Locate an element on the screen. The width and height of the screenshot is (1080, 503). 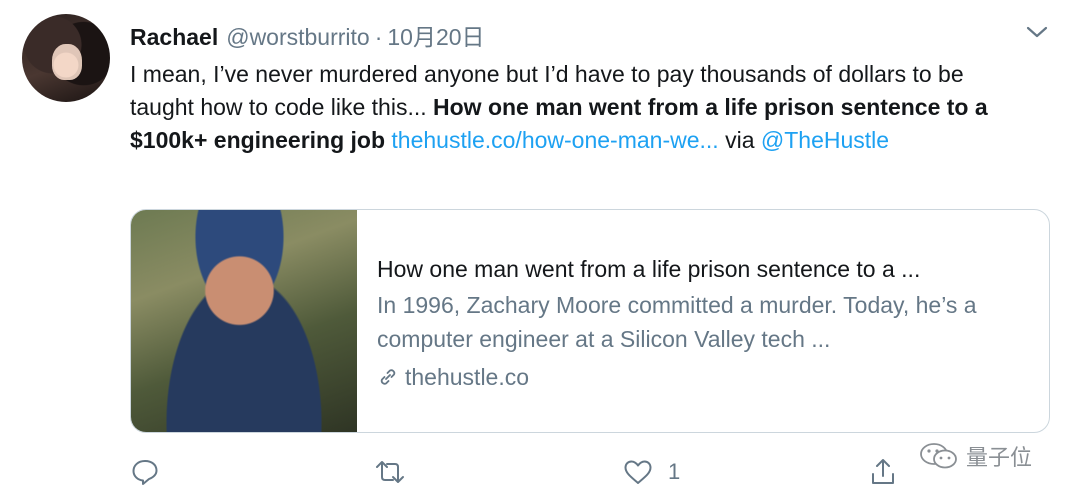
share-button is located at coordinates (883, 472).